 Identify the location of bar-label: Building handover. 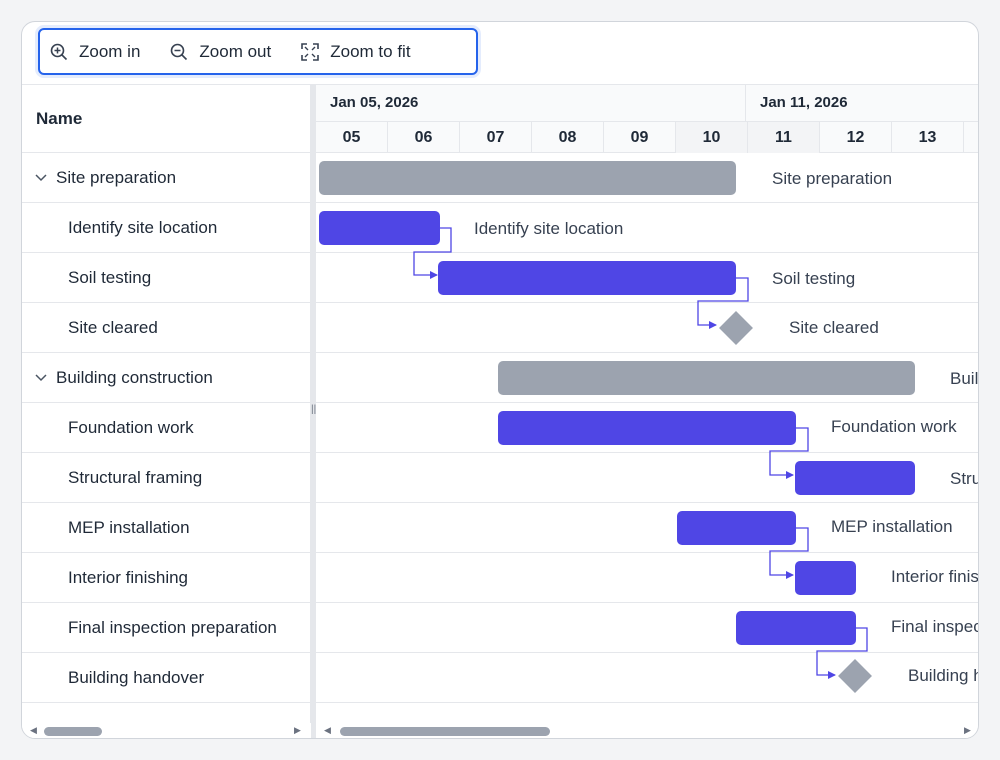
(943, 675).